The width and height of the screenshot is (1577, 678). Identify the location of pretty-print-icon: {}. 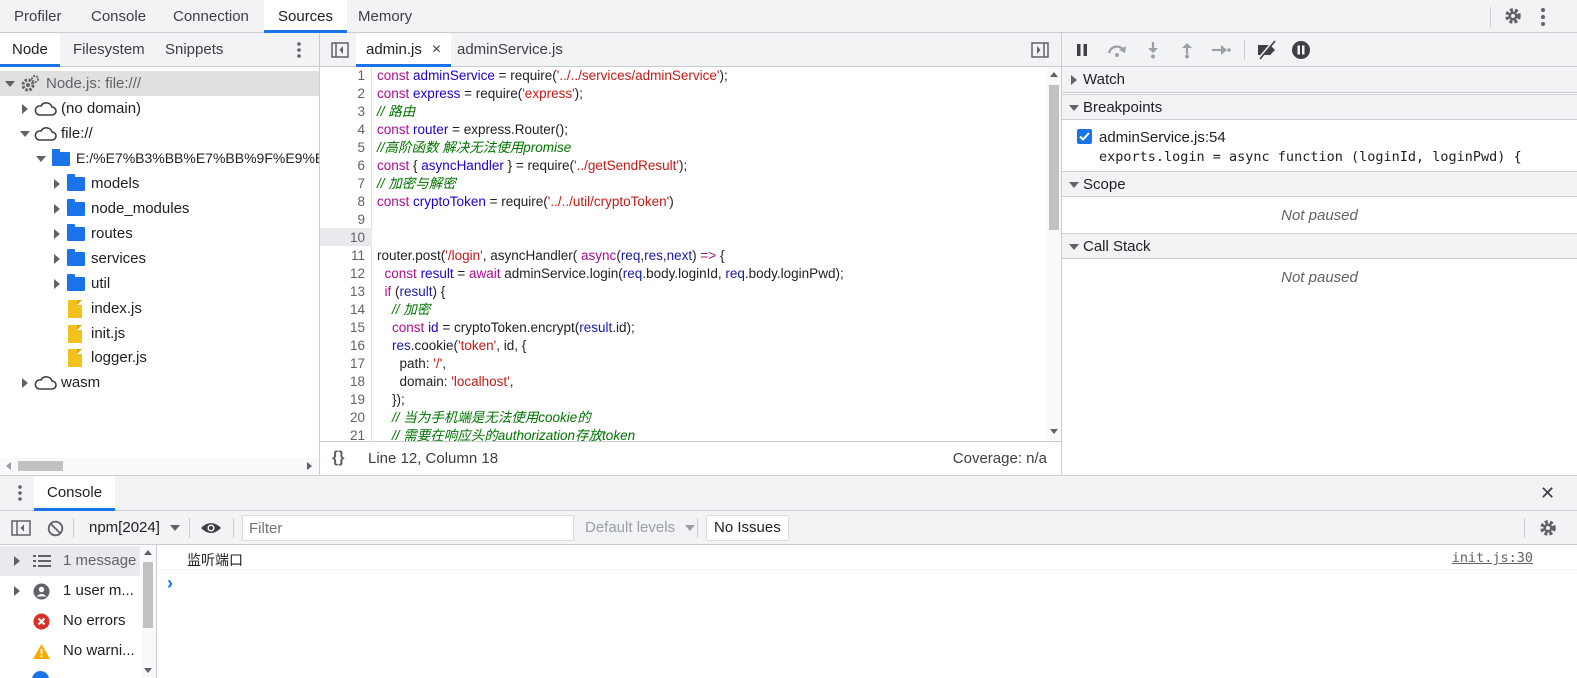
(338, 458).